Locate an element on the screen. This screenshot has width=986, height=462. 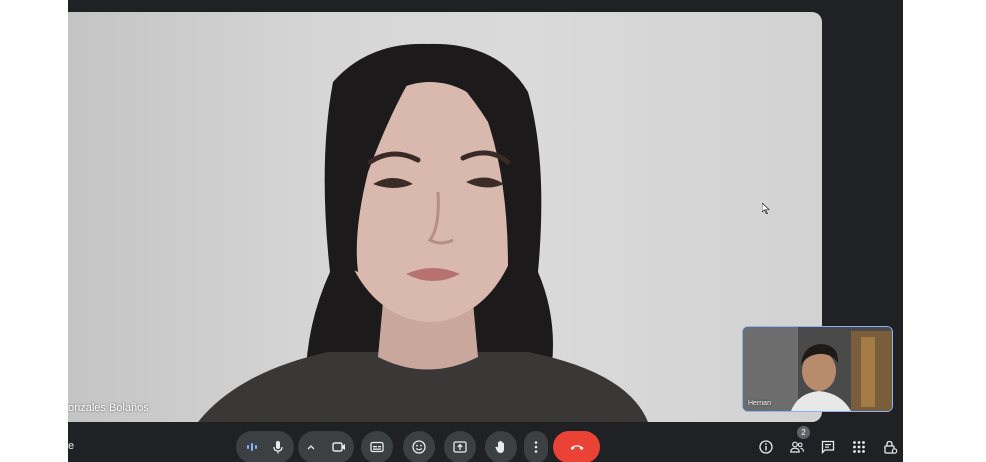
emoji-reaction-button is located at coordinates (419, 446).